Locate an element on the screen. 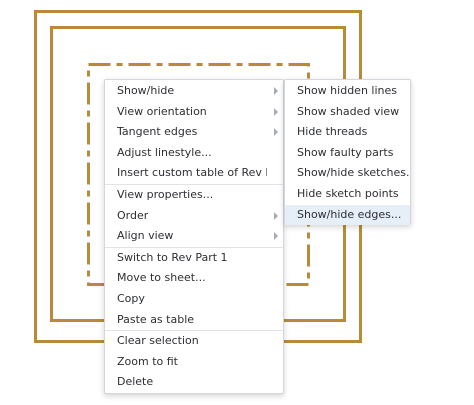 The image size is (474, 405). menu-item-copy: Copy is located at coordinates (194, 299).